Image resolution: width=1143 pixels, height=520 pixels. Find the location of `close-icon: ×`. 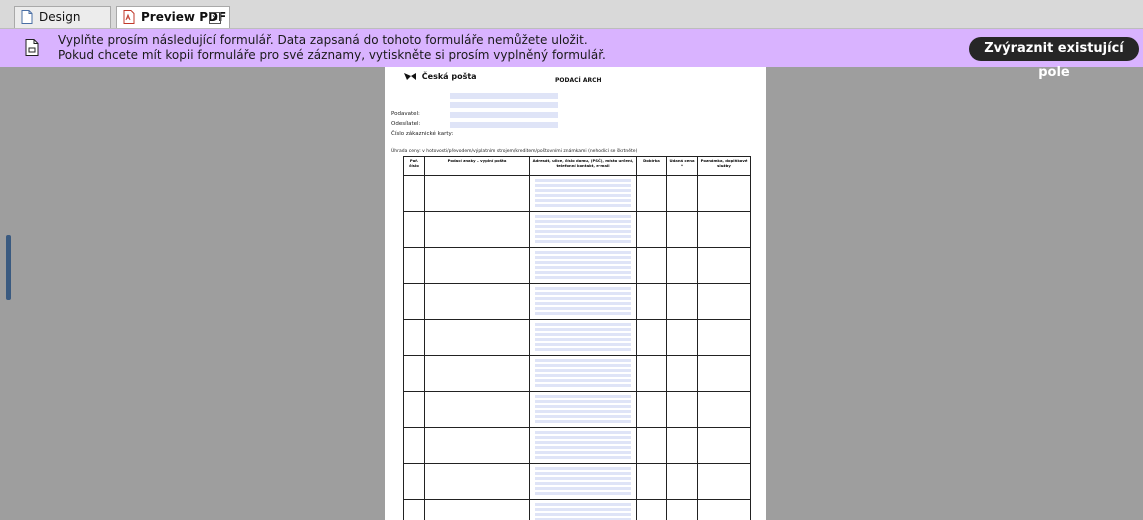

close-icon: × is located at coordinates (215, 18).